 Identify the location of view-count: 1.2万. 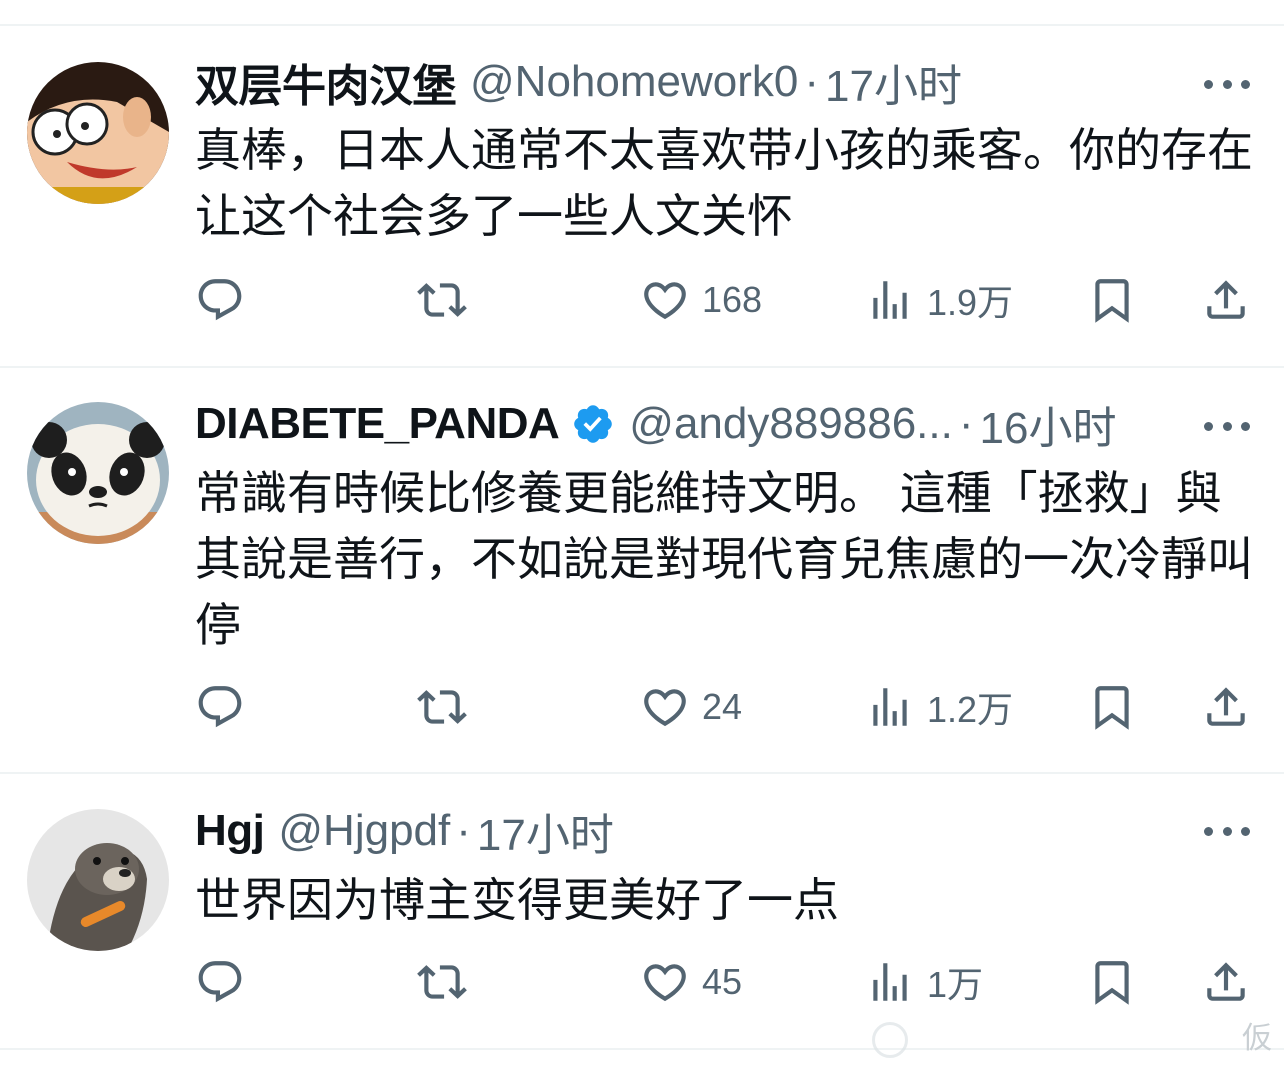
(970, 709).